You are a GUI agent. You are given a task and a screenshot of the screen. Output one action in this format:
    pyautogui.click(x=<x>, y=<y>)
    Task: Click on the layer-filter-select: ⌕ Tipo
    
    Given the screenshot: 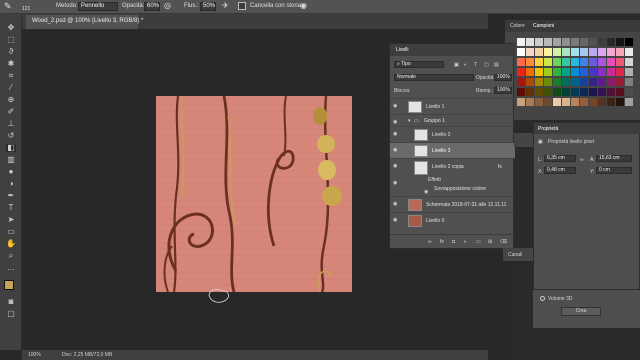 What is the action you would take?
    pyautogui.click(x=419, y=64)
    